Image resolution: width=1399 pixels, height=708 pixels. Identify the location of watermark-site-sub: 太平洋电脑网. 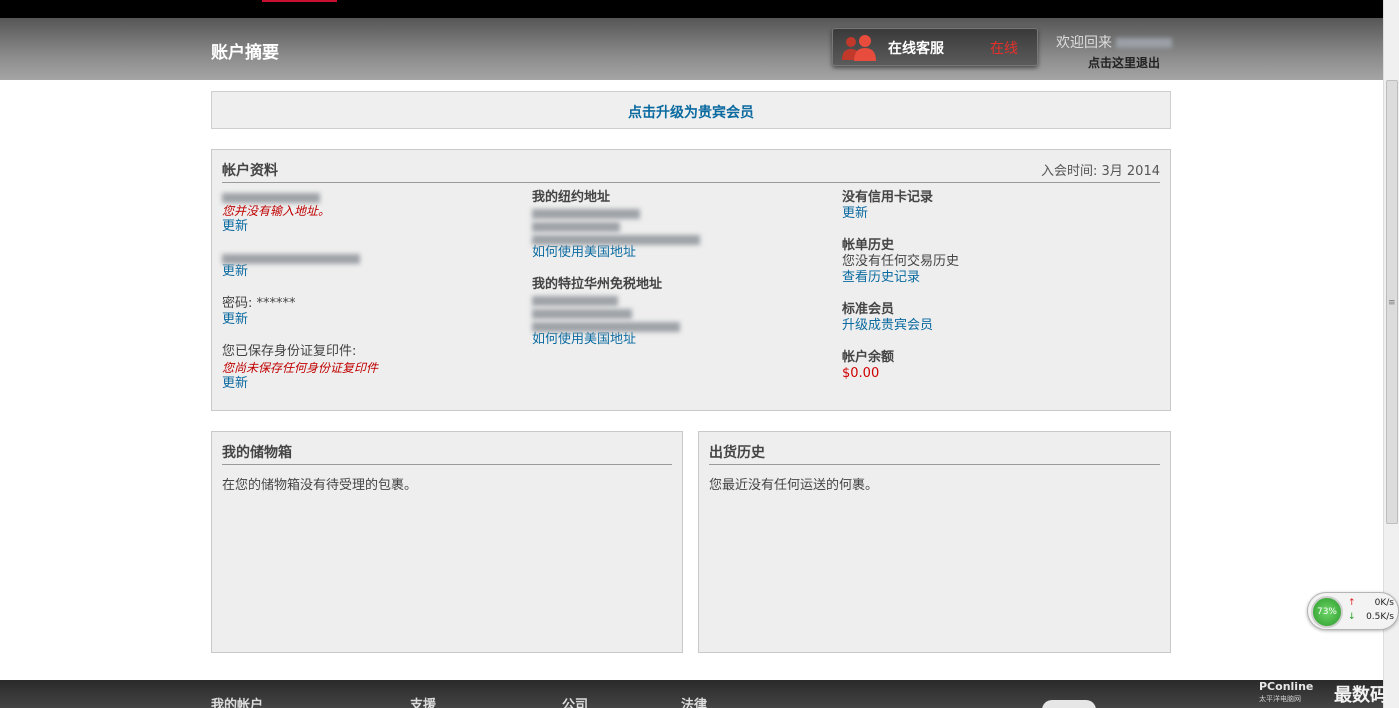
(1280, 699).